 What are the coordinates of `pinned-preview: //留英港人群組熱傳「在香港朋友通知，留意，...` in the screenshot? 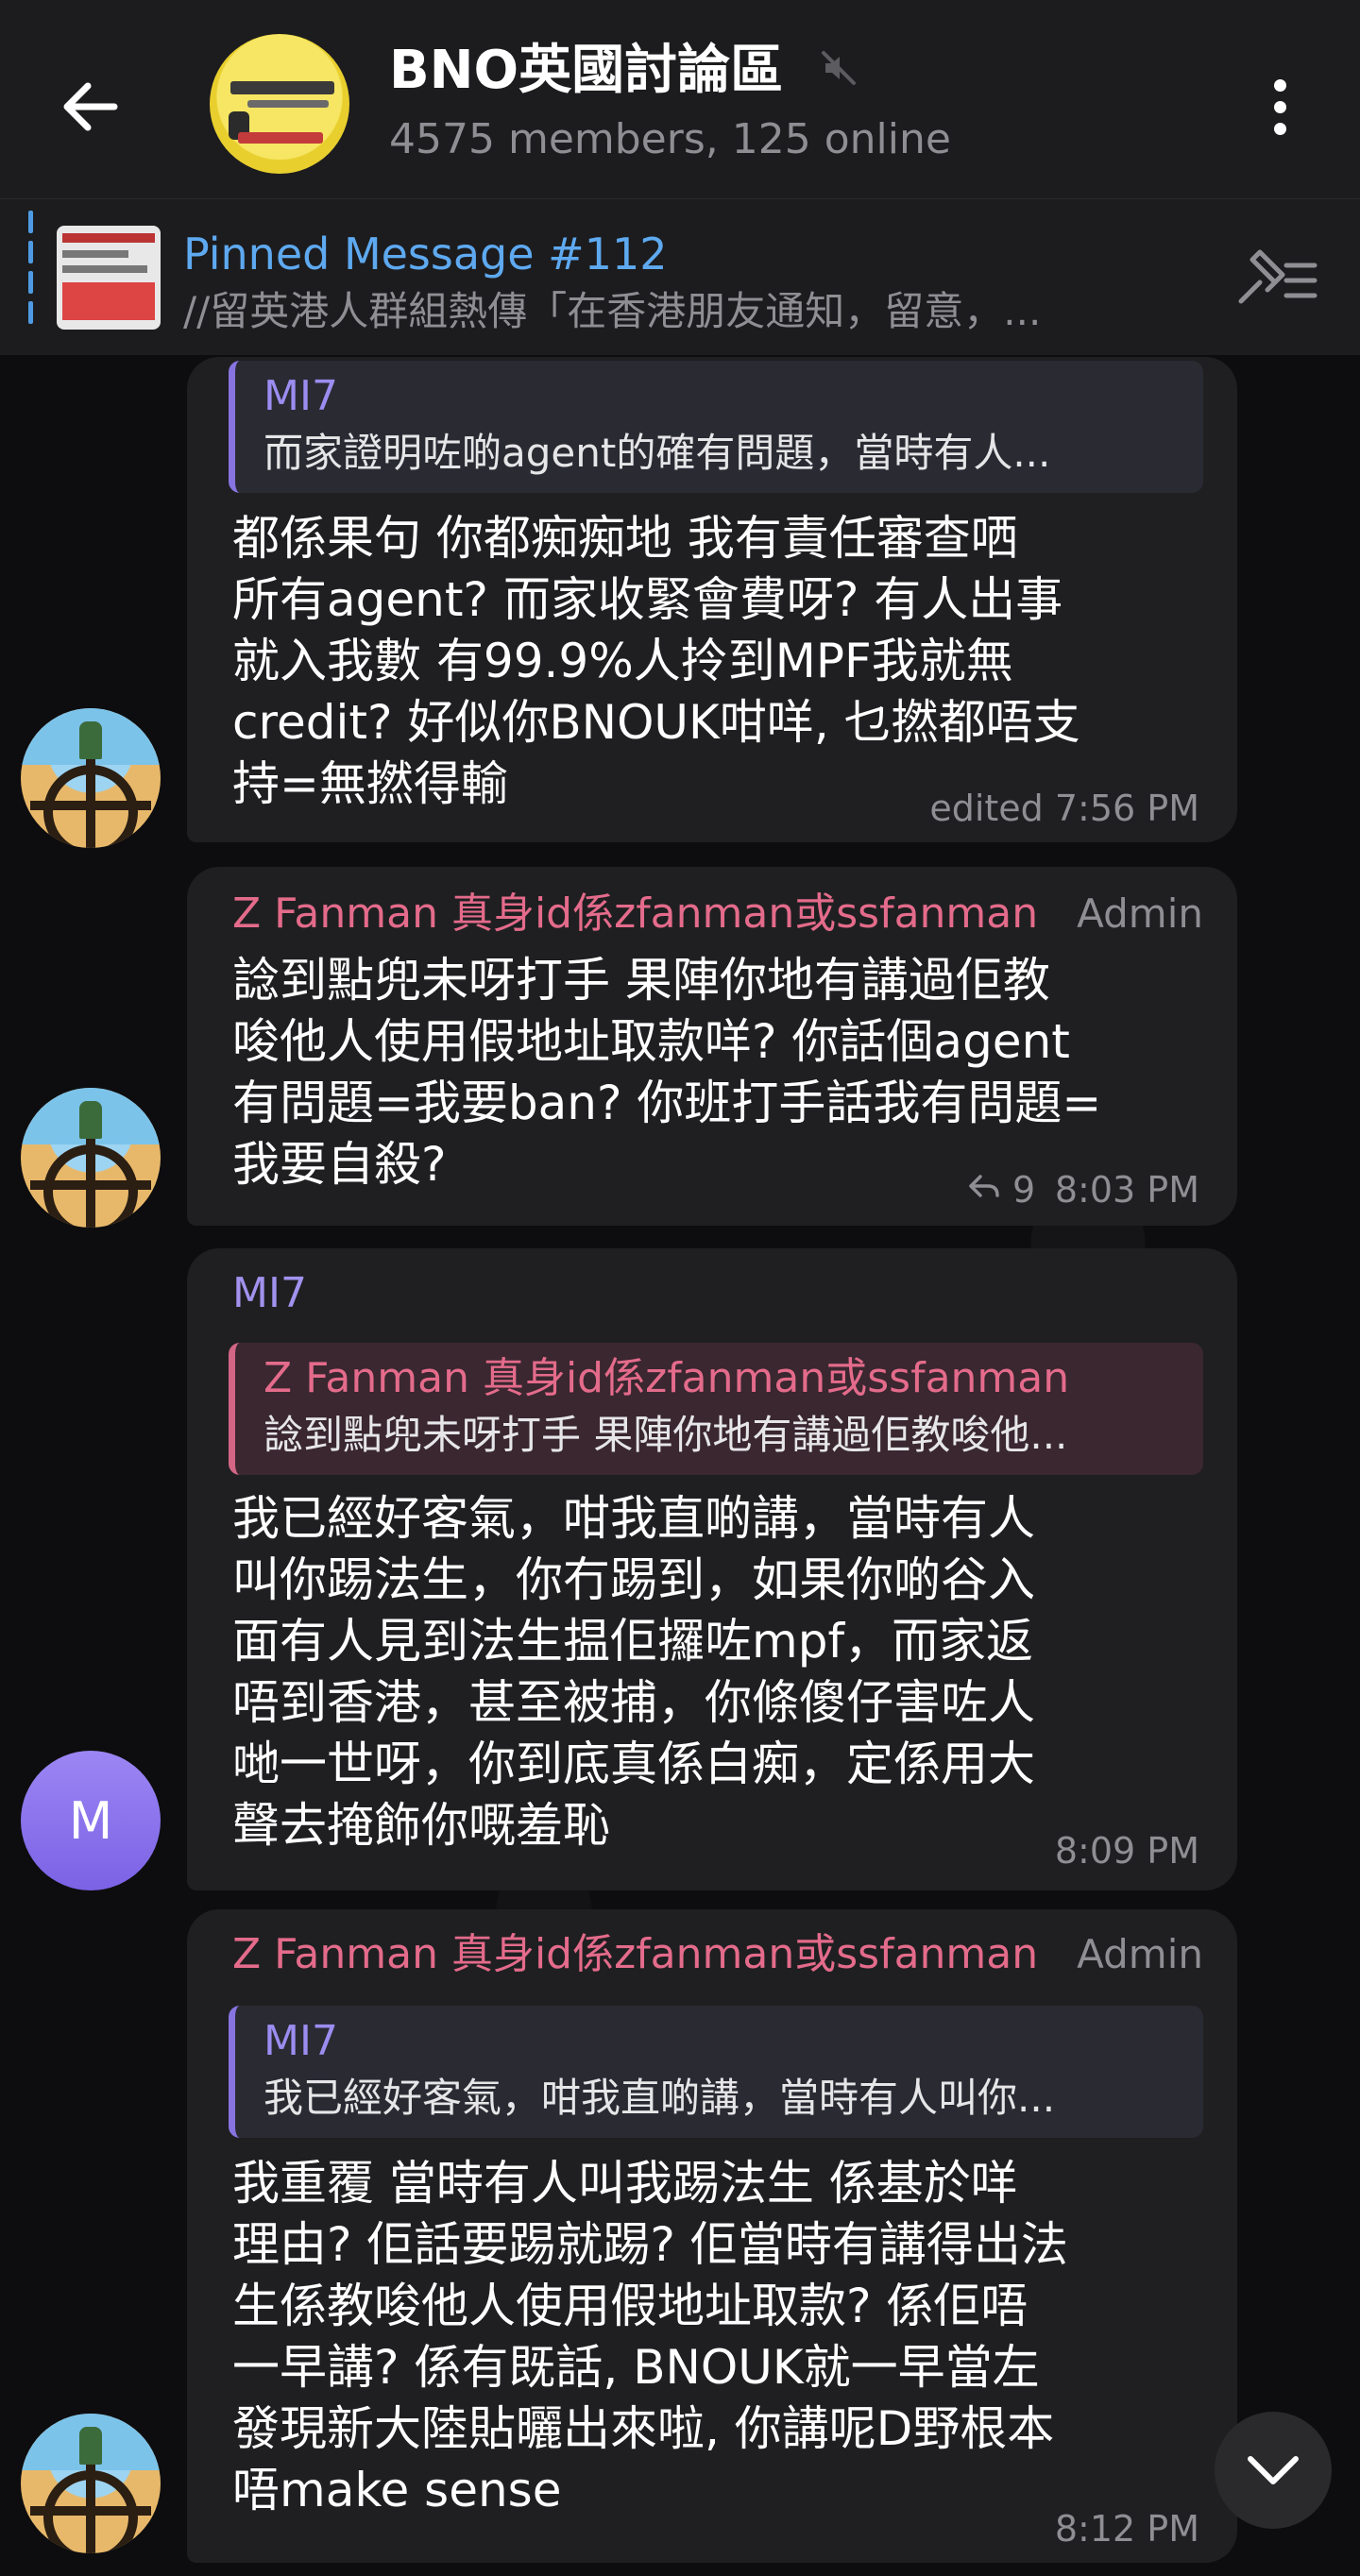 It's located at (612, 311).